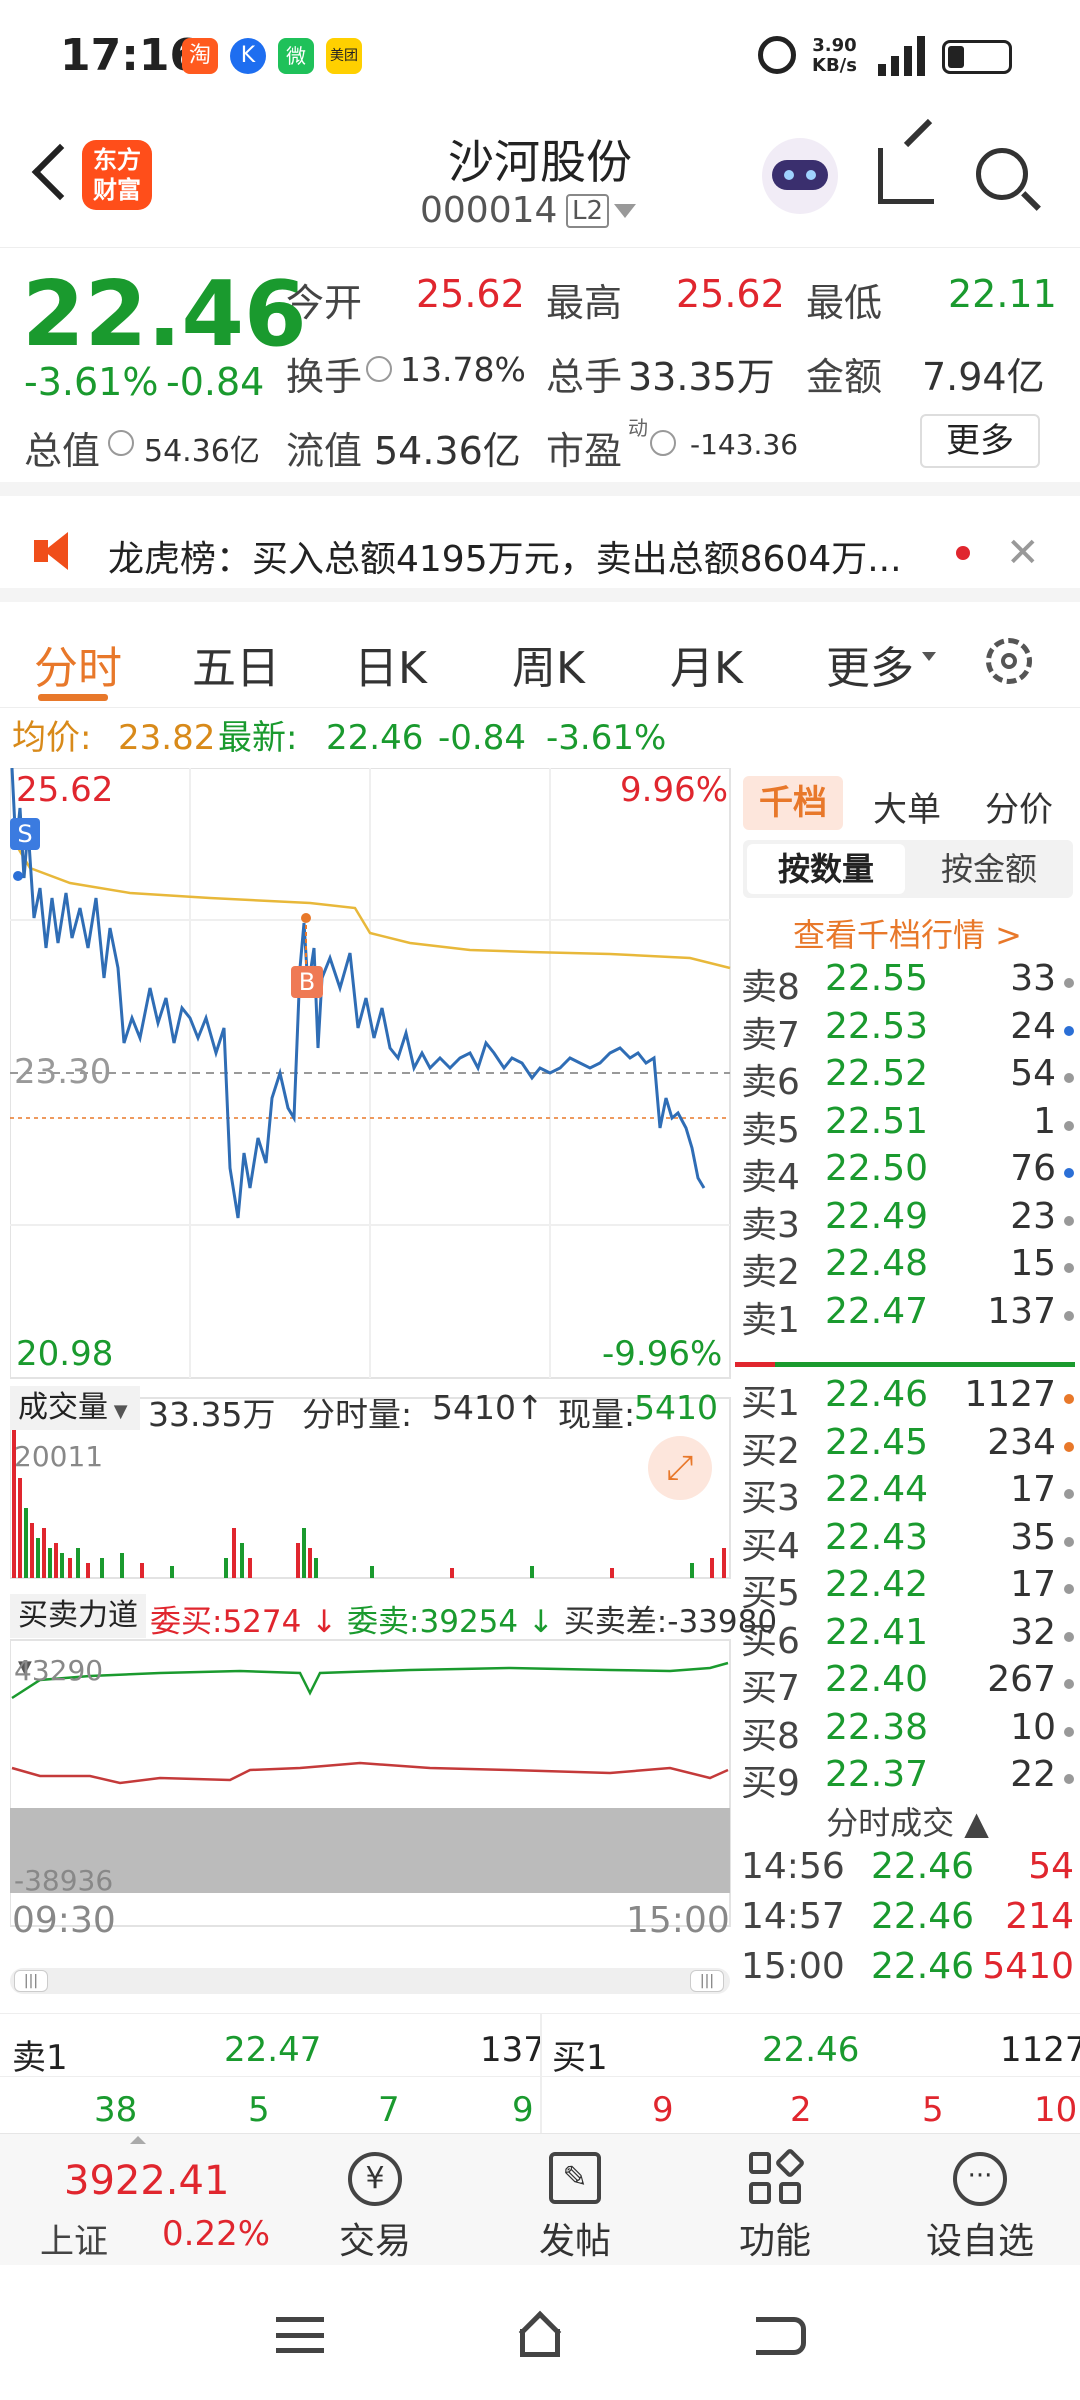  I want to click on more-button: 更多, so click(980, 441).